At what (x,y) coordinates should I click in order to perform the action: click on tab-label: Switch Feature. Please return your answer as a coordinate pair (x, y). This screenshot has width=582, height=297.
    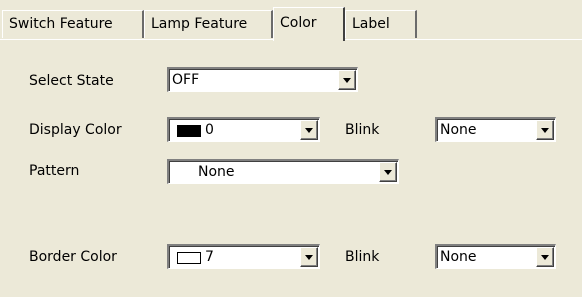
    Looking at the image, I should click on (61, 24).